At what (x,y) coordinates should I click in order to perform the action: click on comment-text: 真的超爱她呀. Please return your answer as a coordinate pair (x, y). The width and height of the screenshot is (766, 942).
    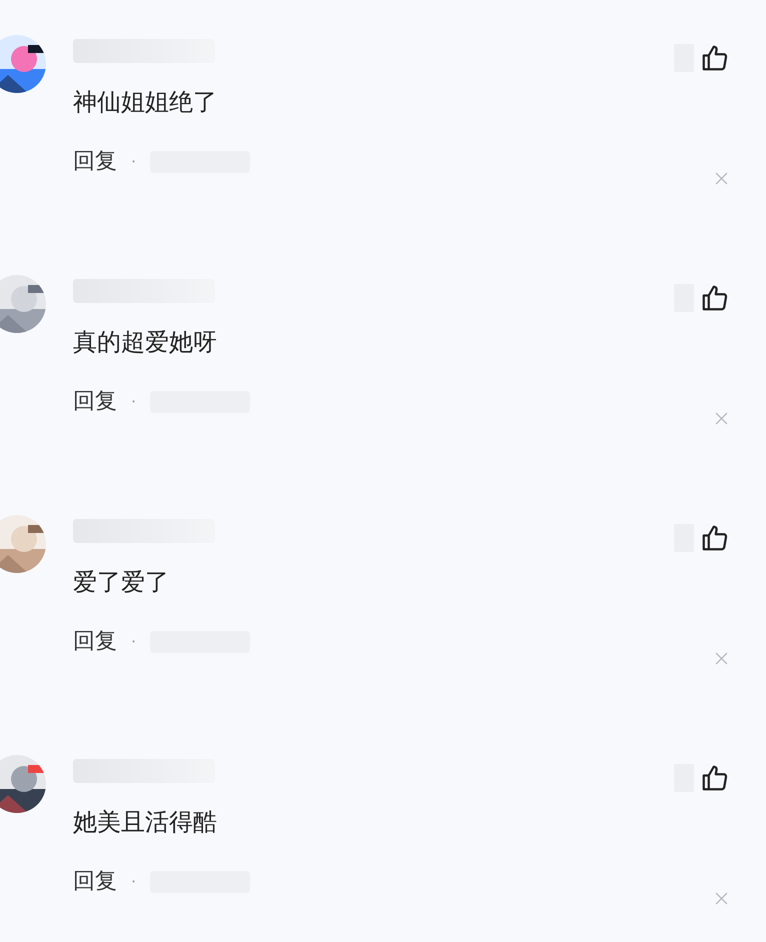
    Looking at the image, I should click on (145, 342).